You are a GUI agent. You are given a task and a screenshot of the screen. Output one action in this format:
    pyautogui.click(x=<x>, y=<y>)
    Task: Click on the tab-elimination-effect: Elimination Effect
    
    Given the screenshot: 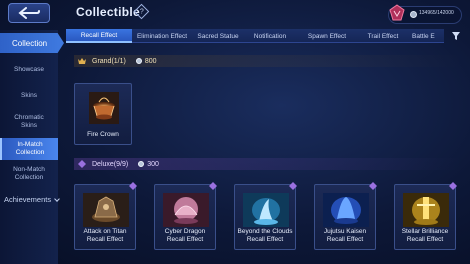 What is the action you would take?
    pyautogui.click(x=162, y=36)
    